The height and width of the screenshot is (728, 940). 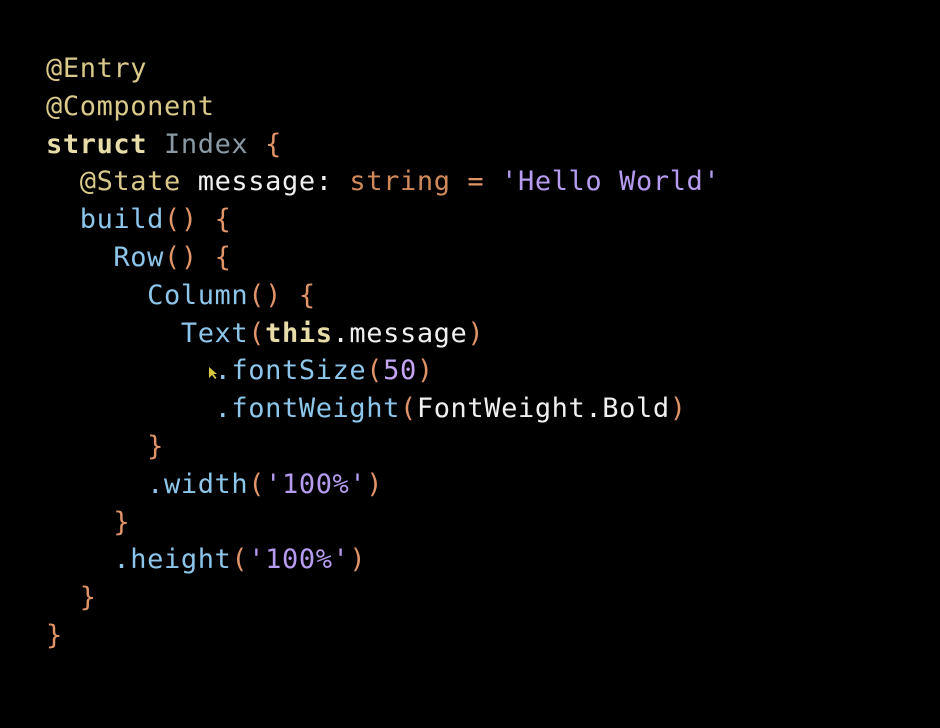 I want to click on code-token: 50, so click(x=400, y=371).